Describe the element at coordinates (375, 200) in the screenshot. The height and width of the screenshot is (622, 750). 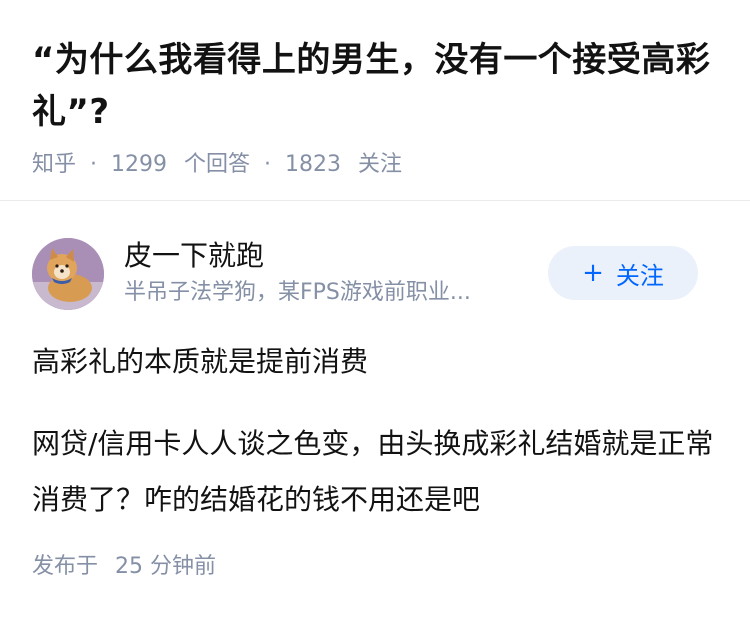
I see `section-divider` at that location.